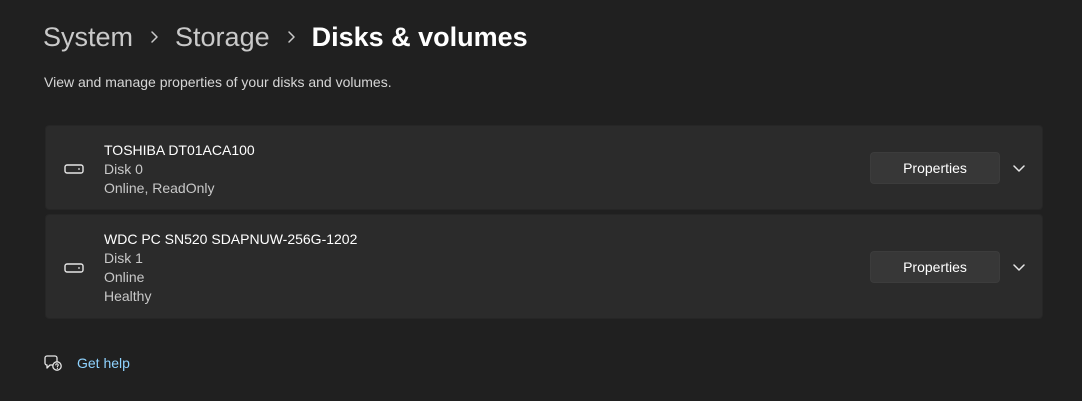 This screenshot has height=401, width=1082. I want to click on breadcrumb-storage: Storage, so click(222, 37).